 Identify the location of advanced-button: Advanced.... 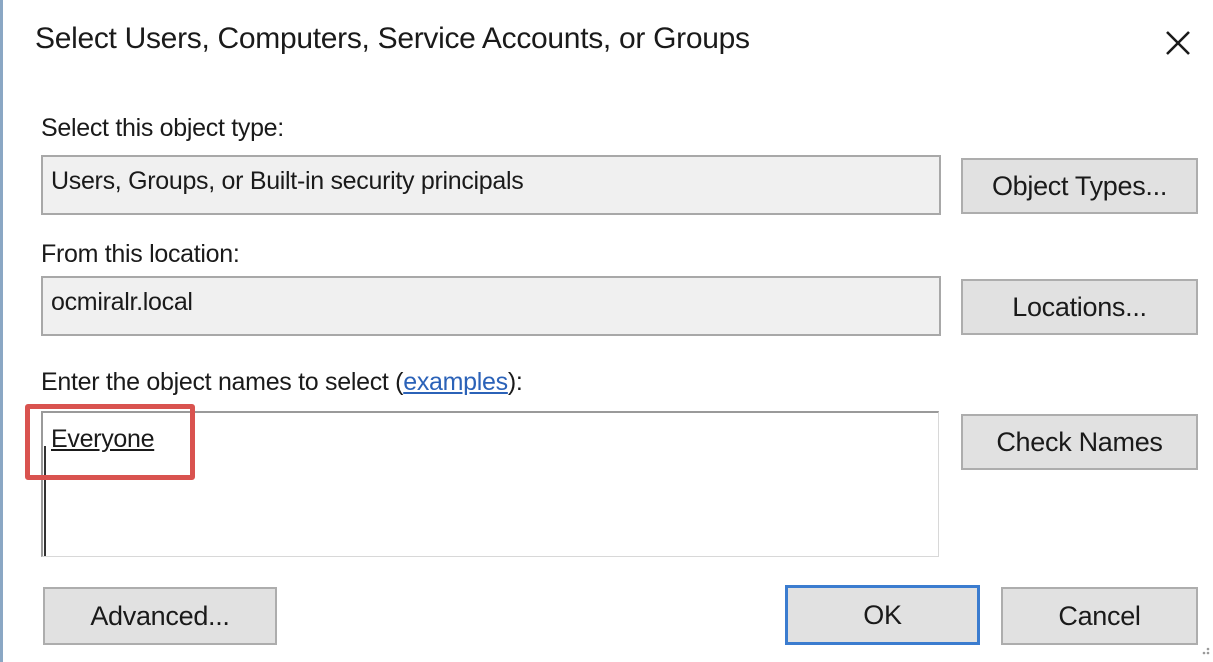
(160, 616).